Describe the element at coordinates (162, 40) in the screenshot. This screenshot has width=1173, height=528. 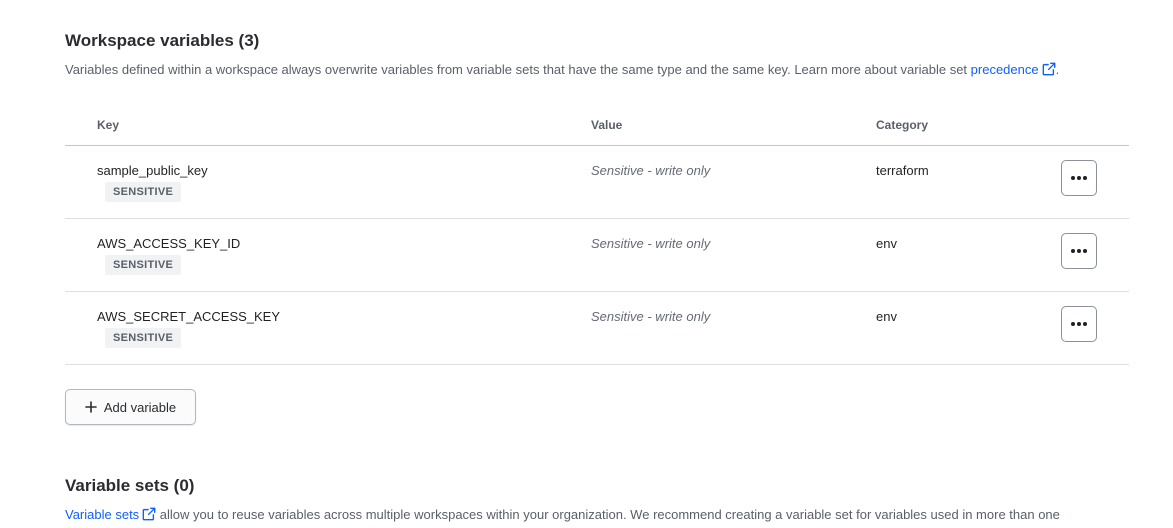
I see `workspace-variables-title: Workspace variables (3)` at that location.